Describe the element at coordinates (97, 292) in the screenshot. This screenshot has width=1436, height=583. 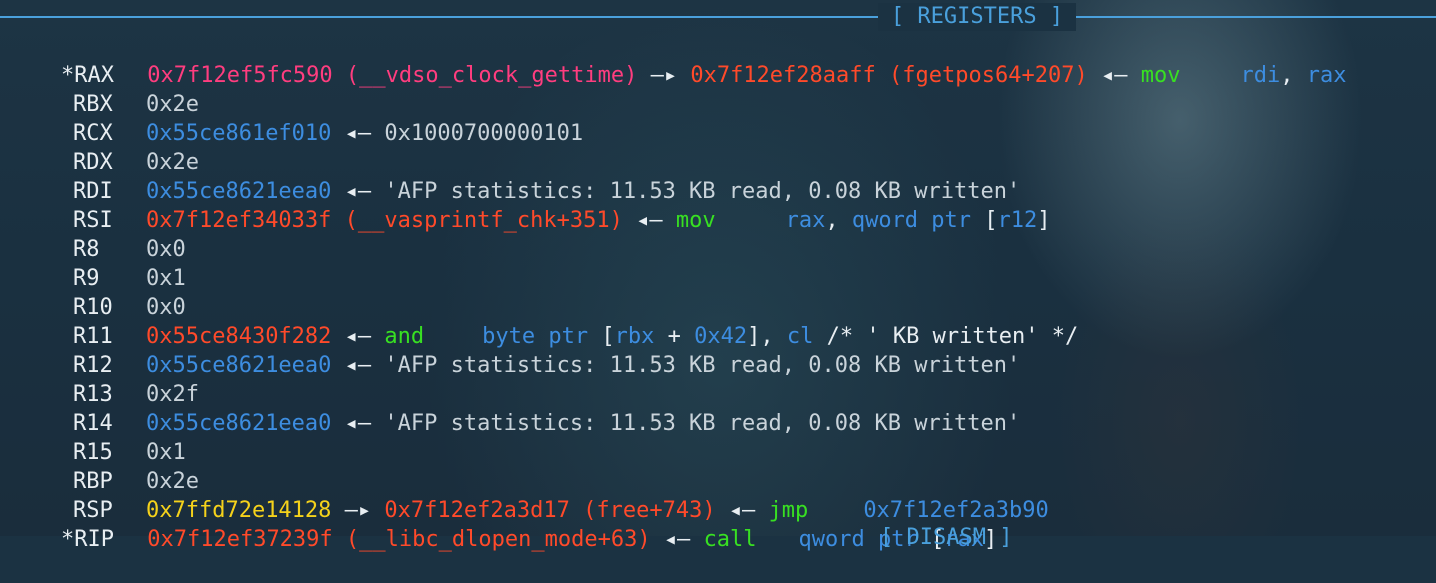
I see `register-row-r10: R10 0x0` at that location.